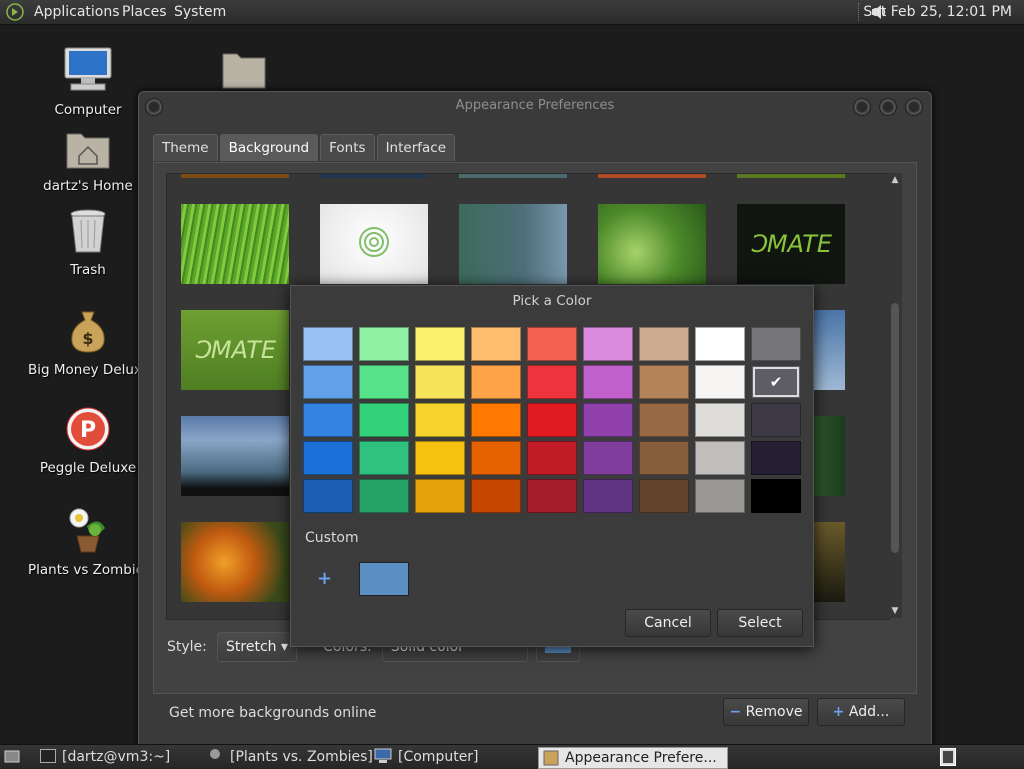 This screenshot has width=1024, height=769. What do you see at coordinates (272, 713) in the screenshot?
I see `get-more-backgrounds-link: Get more backgrounds online` at bounding box center [272, 713].